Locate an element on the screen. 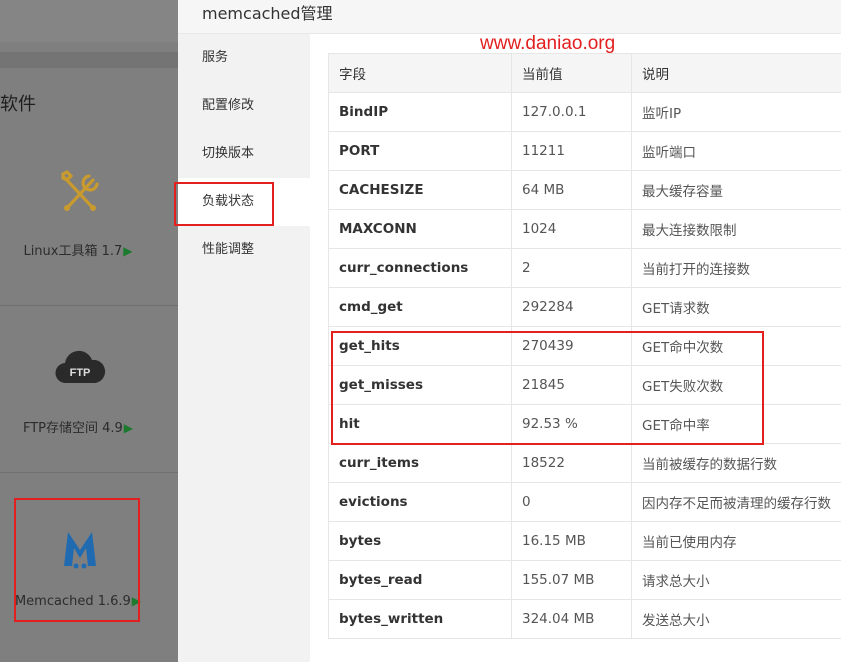  cell-value: 64 MB is located at coordinates (571, 190).